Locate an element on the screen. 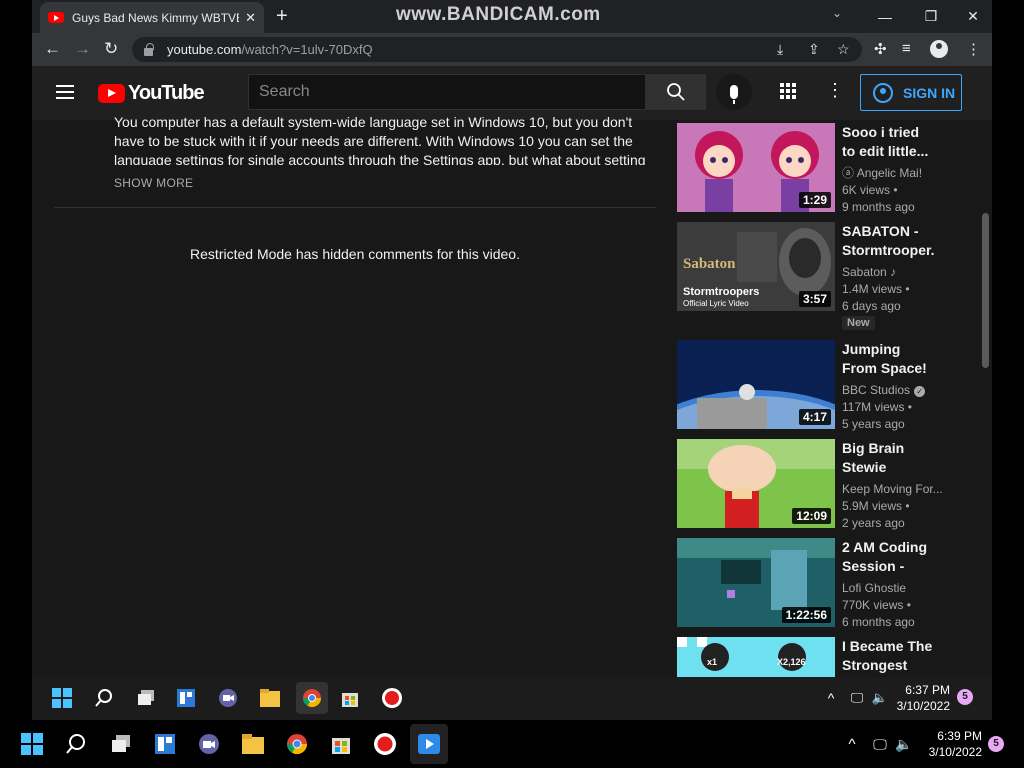 The height and width of the screenshot is (768, 1024). extensions-puzzle-icon: ✣ is located at coordinates (880, 49).